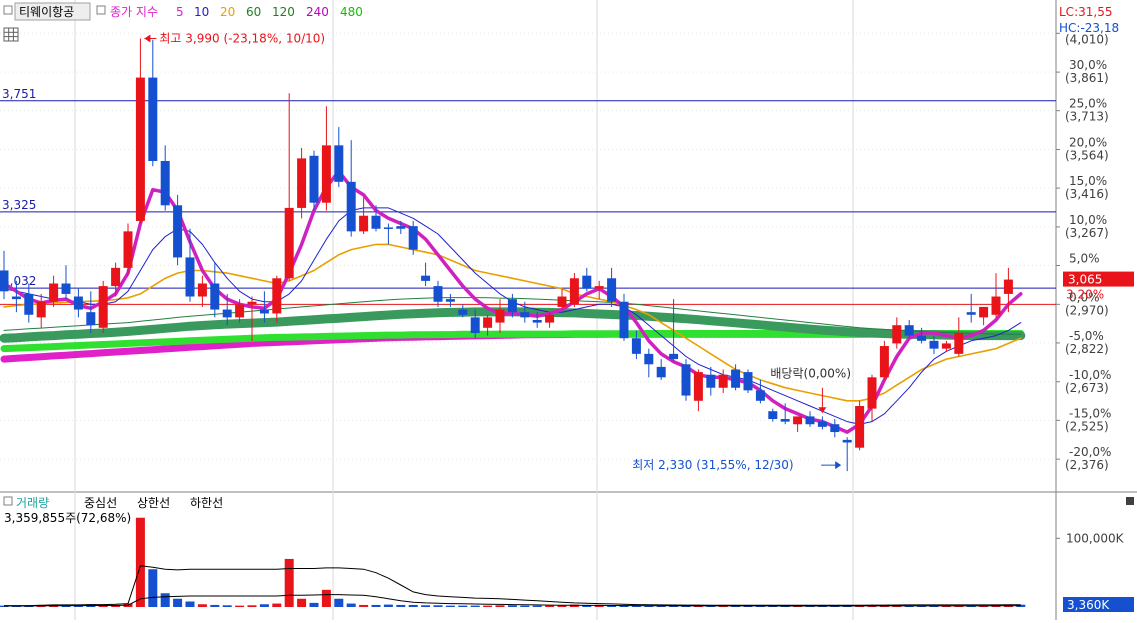 The width and height of the screenshot is (1137, 623). Describe the element at coordinates (46, 12) in the screenshot. I see `stock-name: 티웨이항공` at that location.